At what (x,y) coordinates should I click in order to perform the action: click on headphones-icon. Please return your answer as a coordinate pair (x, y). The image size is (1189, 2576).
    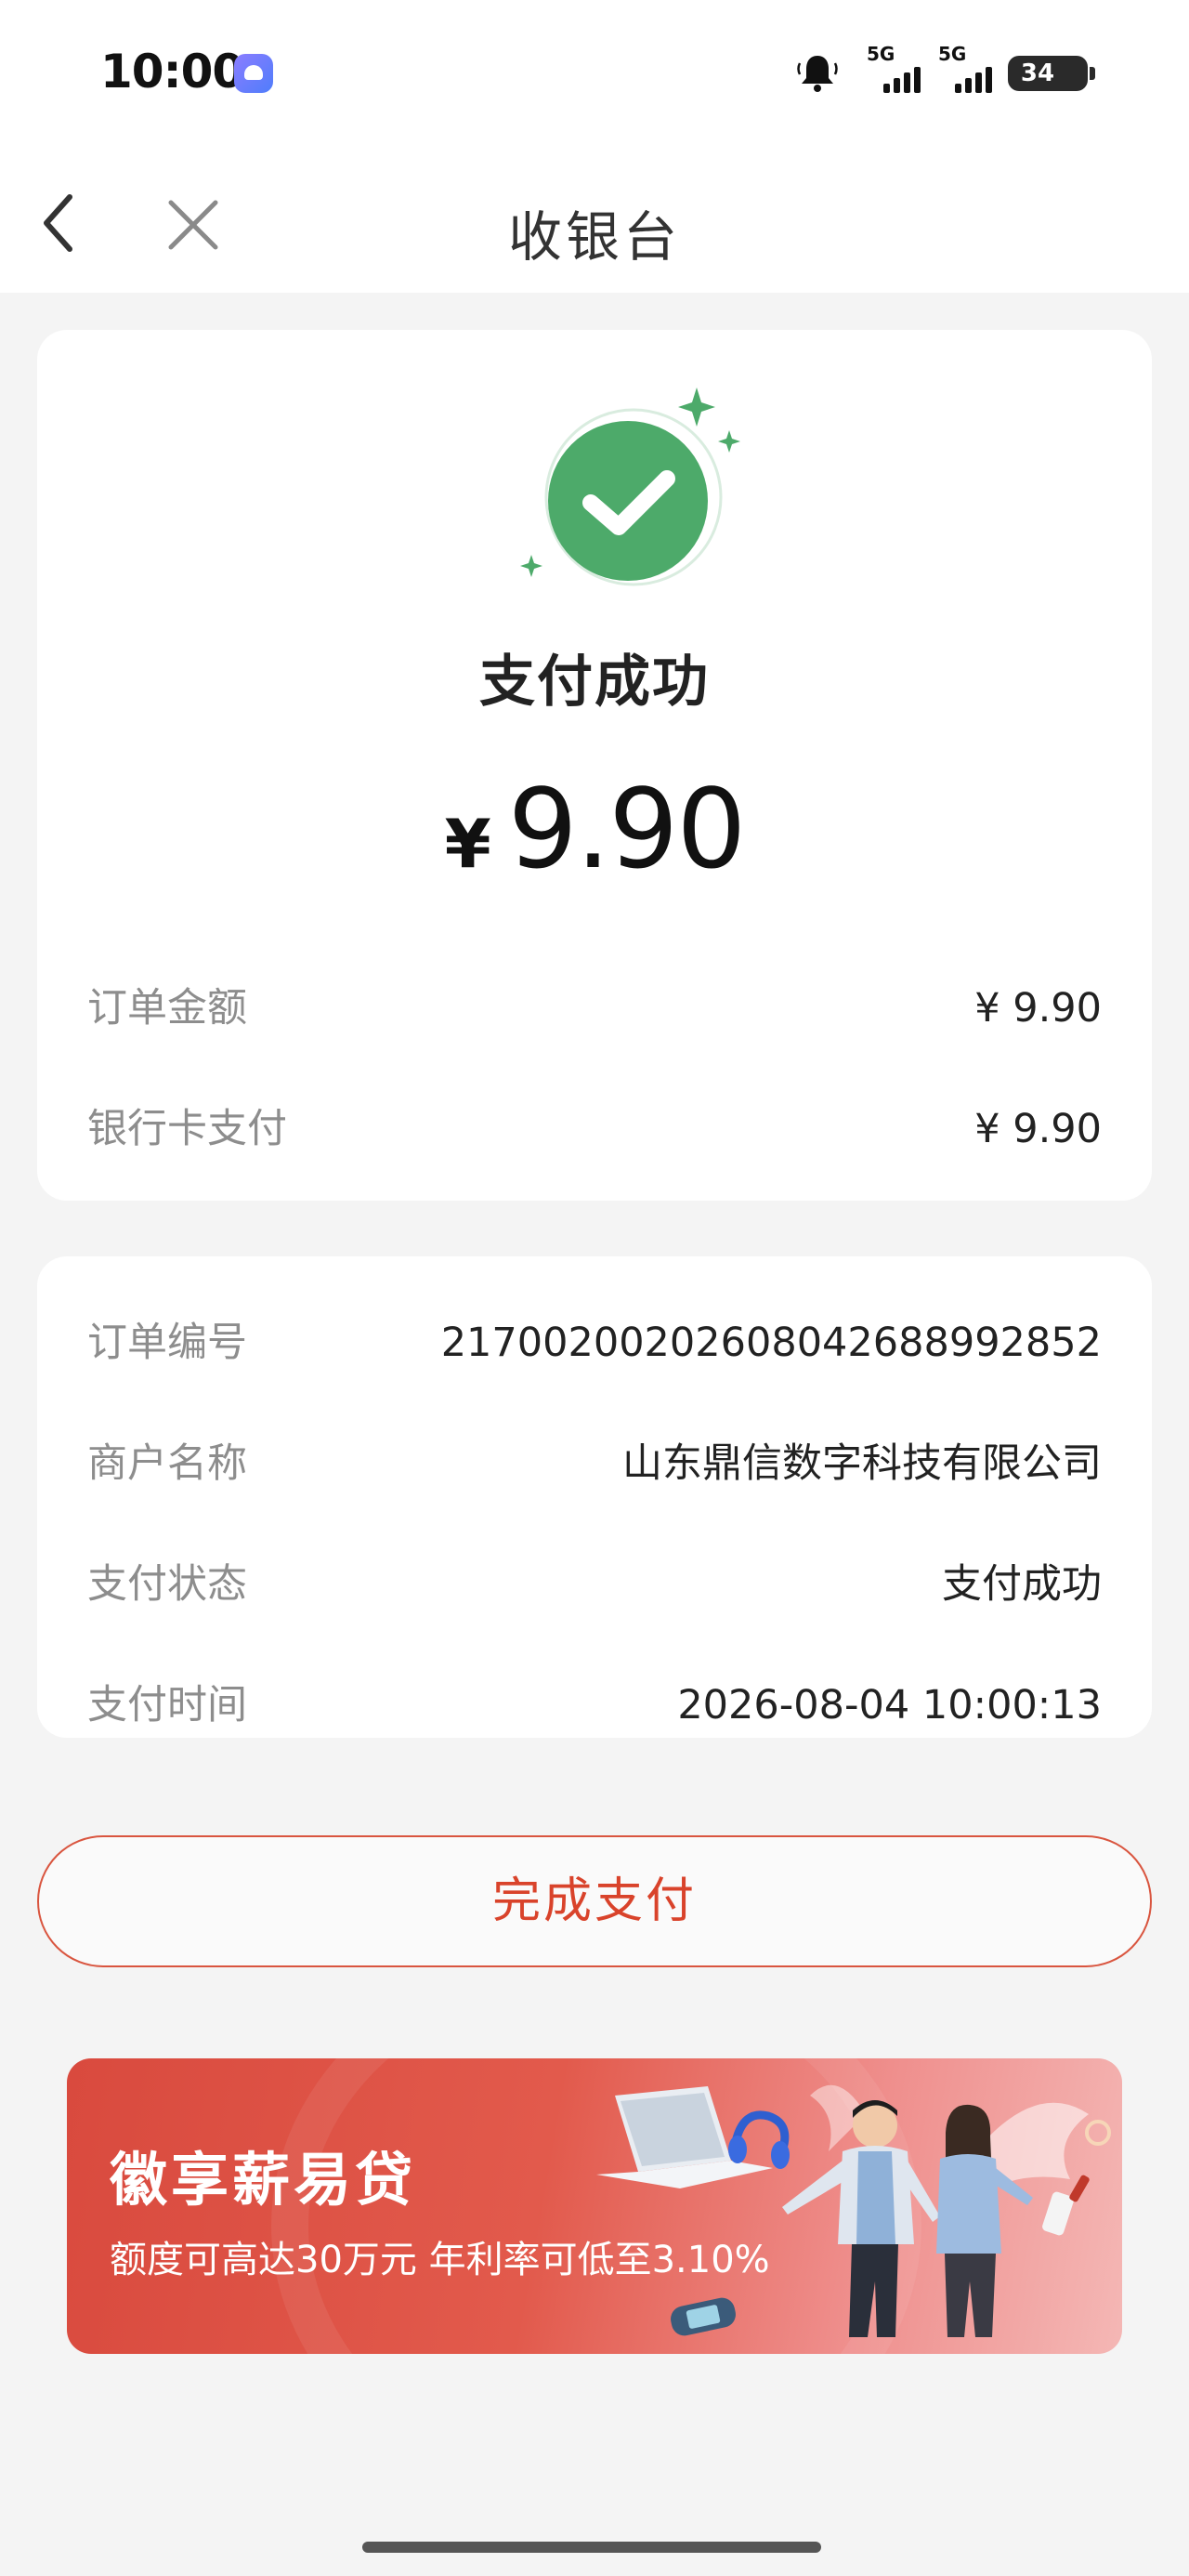
    Looking at the image, I should click on (759, 2139).